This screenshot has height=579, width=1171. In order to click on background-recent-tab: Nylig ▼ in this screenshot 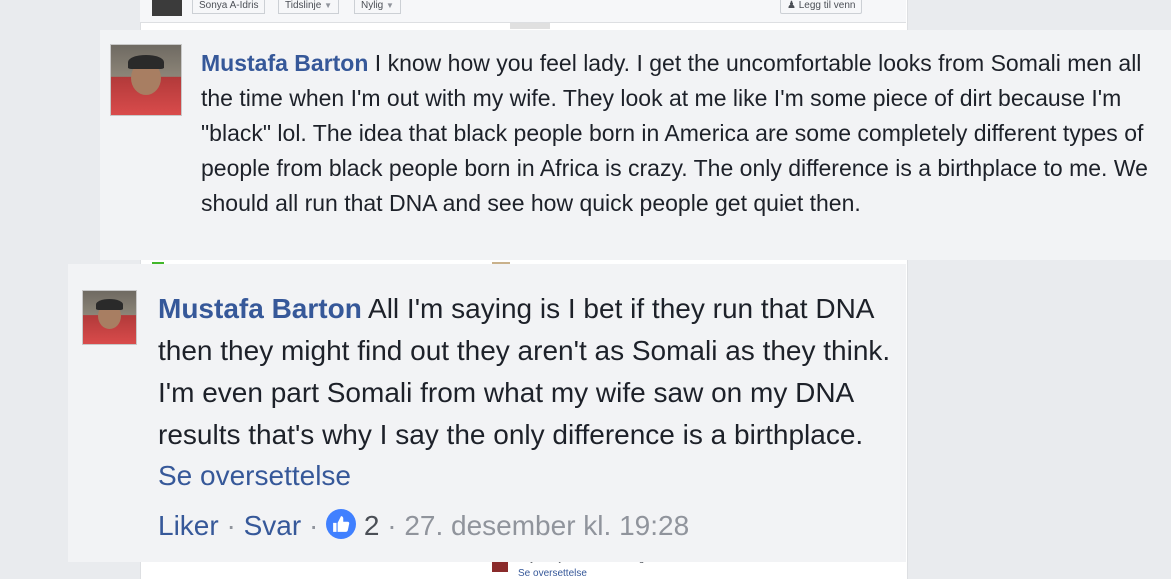, I will do `click(377, 7)`.